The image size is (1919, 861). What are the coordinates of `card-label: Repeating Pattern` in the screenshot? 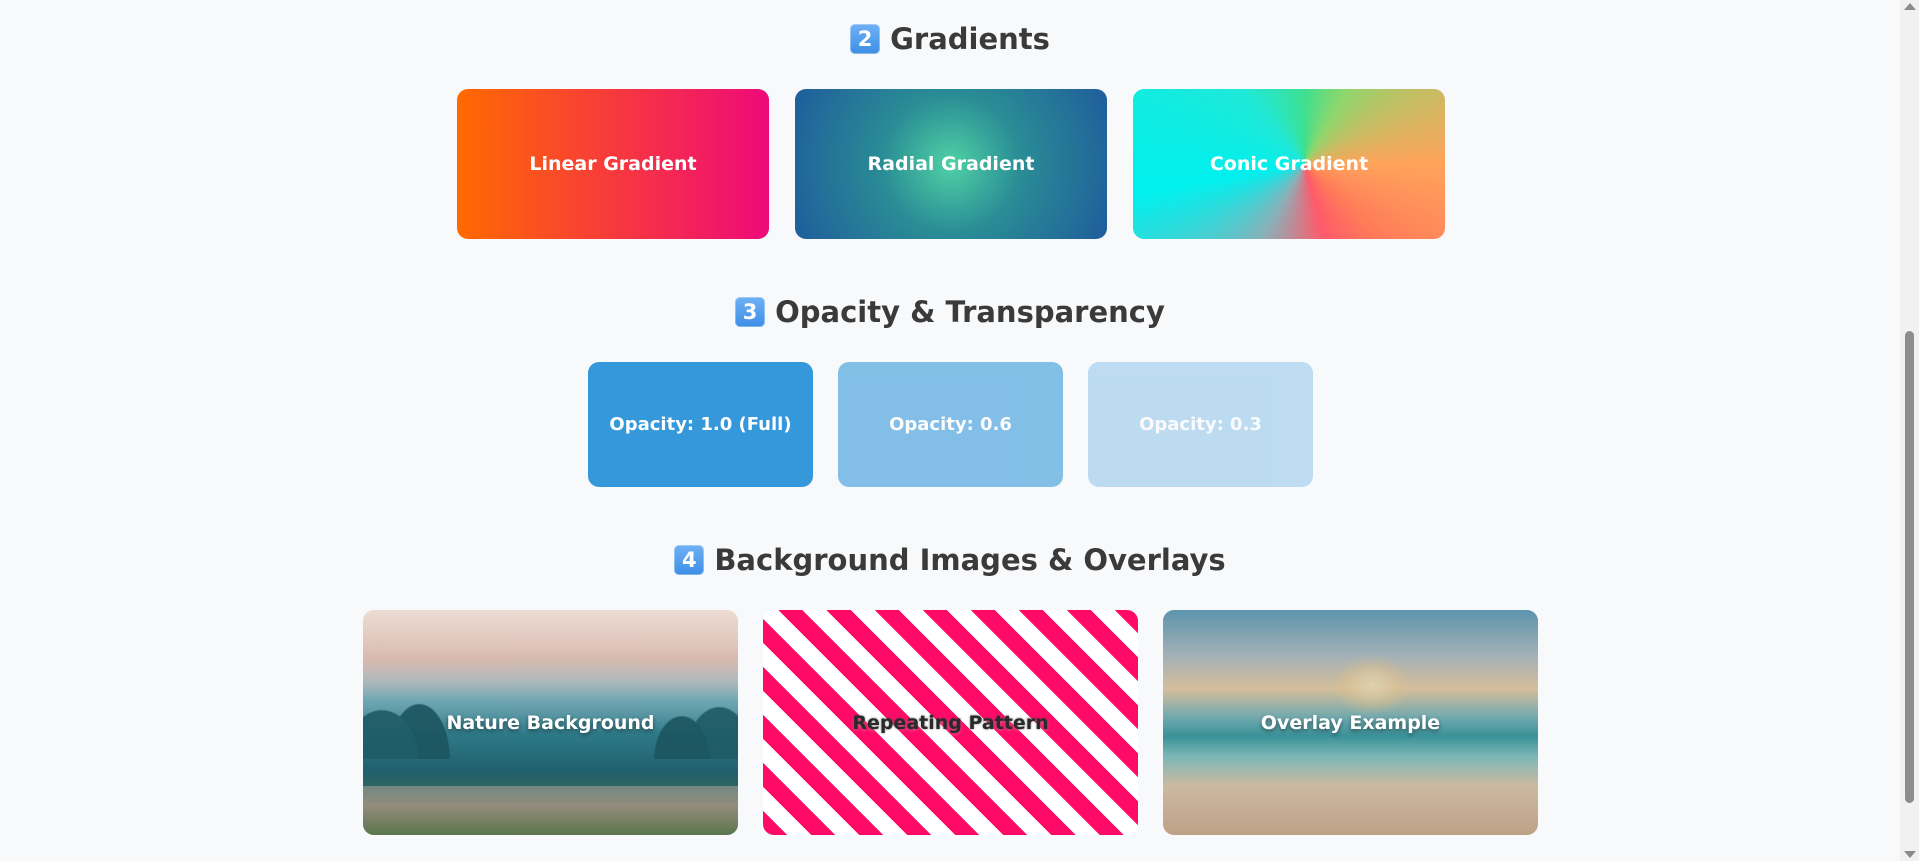 It's located at (950, 722).